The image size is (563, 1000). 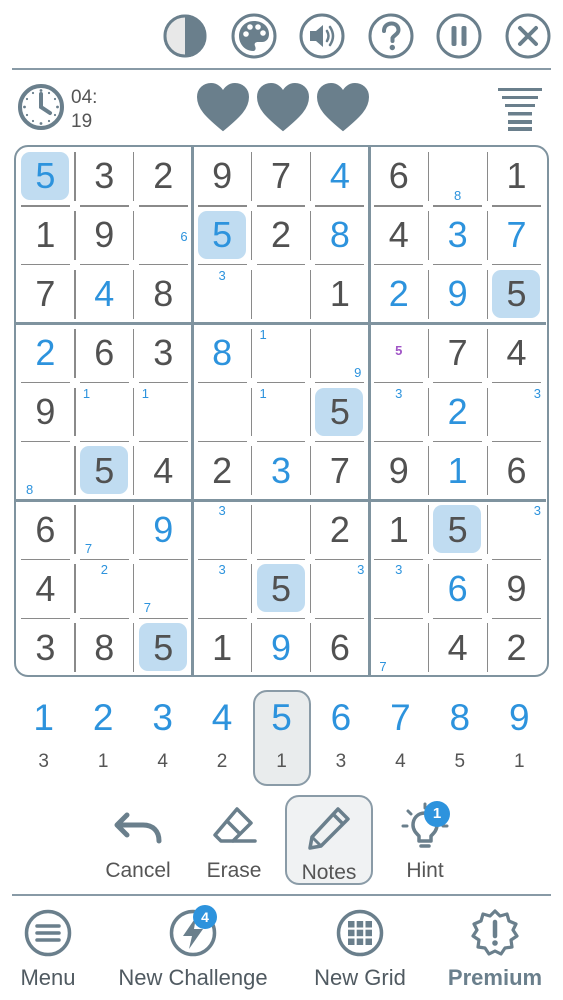 What do you see at coordinates (193, 950) in the screenshot?
I see `nav-new-challenge: New Challenge 4` at bounding box center [193, 950].